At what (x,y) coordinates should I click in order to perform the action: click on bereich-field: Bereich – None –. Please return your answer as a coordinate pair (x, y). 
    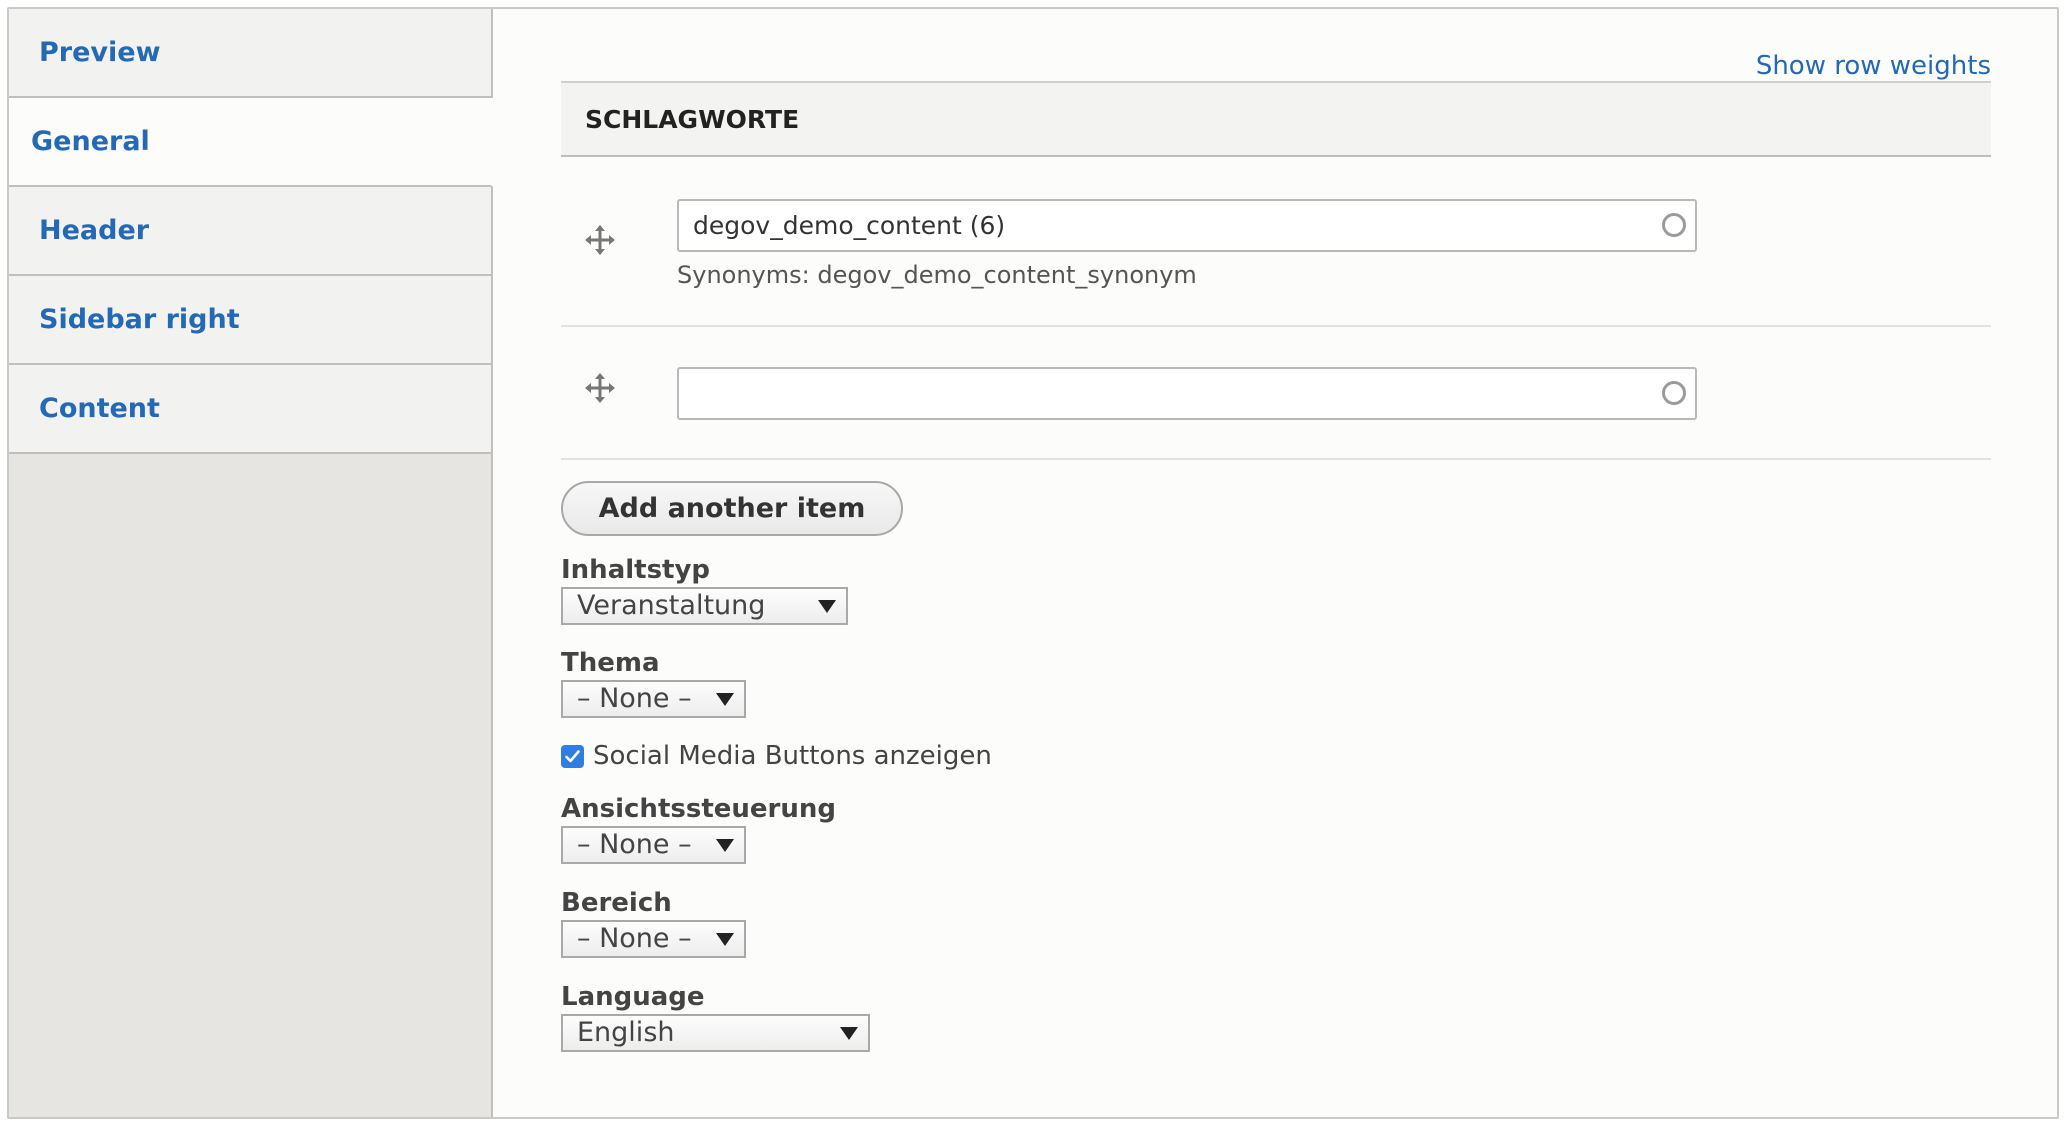
    Looking at the image, I should click on (653, 922).